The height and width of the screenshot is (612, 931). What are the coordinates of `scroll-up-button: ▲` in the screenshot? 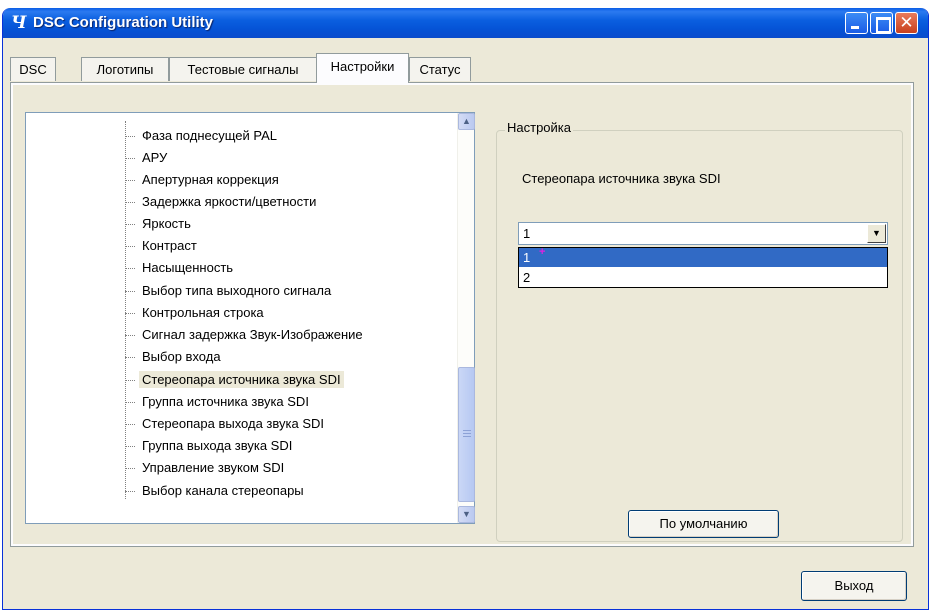 It's located at (466, 121).